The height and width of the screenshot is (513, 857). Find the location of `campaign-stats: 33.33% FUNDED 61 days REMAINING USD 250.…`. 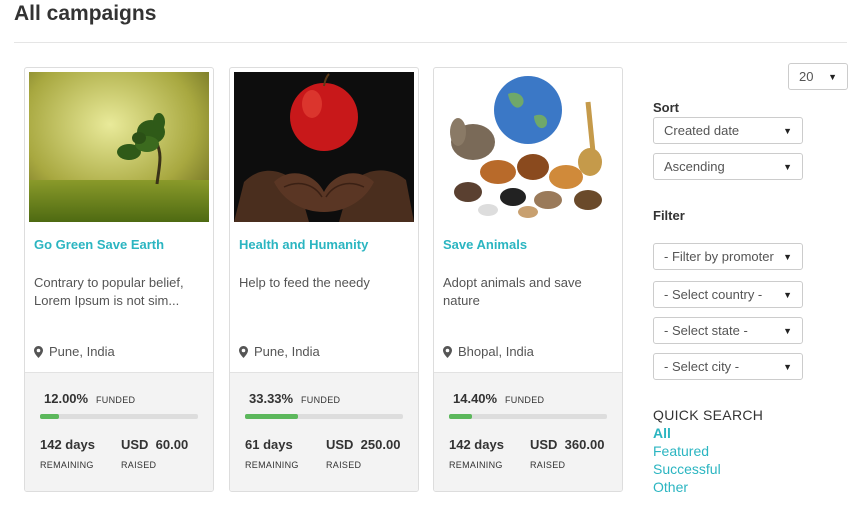

campaign-stats: 33.33% FUNDED 61 days REMAINING USD 250.… is located at coordinates (324, 431).